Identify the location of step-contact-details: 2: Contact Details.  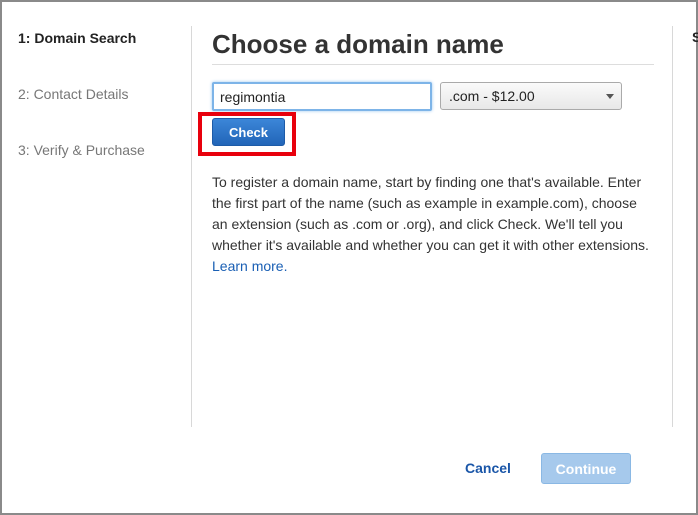
(103, 114).